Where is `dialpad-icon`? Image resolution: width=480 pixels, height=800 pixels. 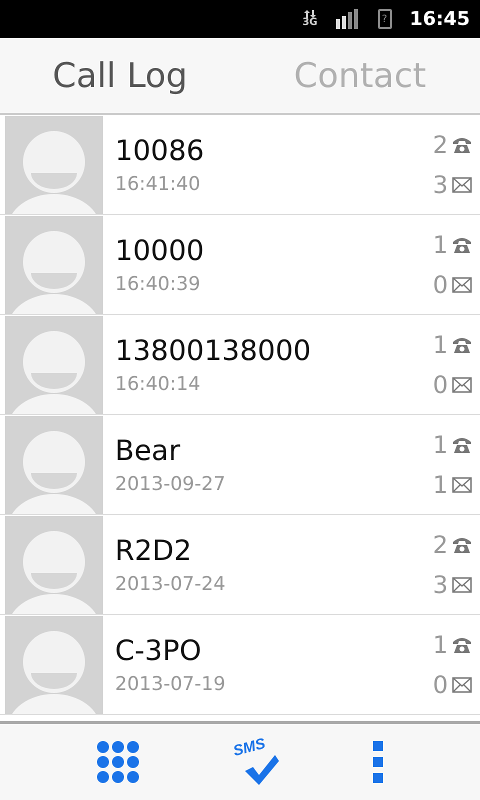
dialpad-icon is located at coordinates (118, 762).